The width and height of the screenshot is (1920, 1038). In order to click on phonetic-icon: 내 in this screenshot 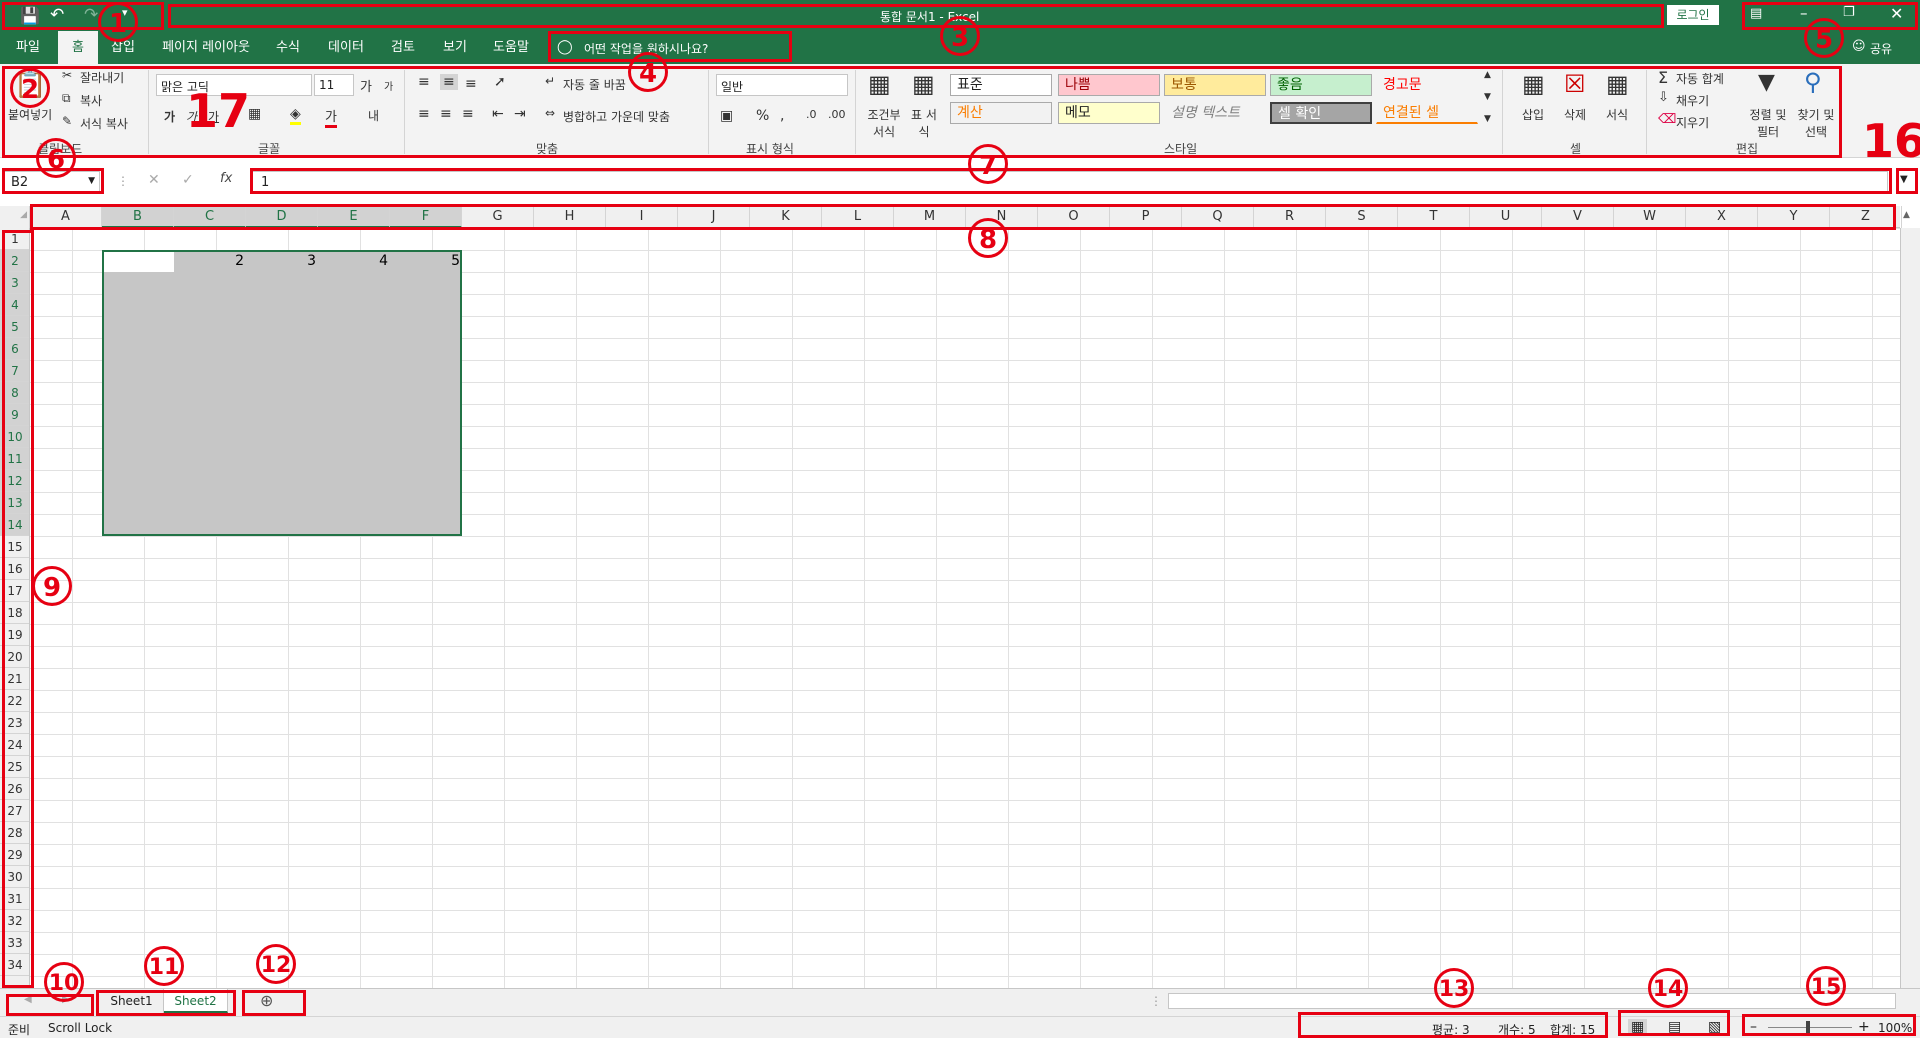, I will do `click(373, 115)`.